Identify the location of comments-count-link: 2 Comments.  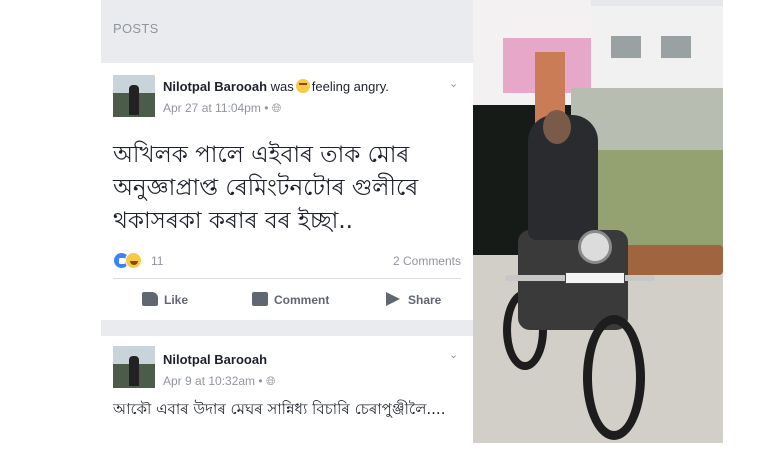
(427, 261).